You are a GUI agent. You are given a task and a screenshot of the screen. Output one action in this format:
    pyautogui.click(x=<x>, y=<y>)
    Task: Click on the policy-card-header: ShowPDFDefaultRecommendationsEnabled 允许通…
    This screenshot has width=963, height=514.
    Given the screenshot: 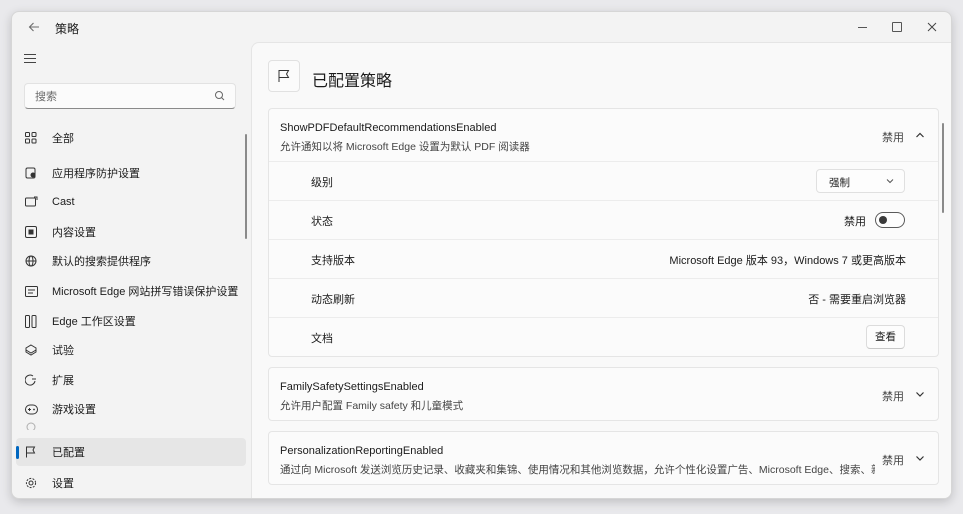 What is the action you would take?
    pyautogui.click(x=603, y=135)
    